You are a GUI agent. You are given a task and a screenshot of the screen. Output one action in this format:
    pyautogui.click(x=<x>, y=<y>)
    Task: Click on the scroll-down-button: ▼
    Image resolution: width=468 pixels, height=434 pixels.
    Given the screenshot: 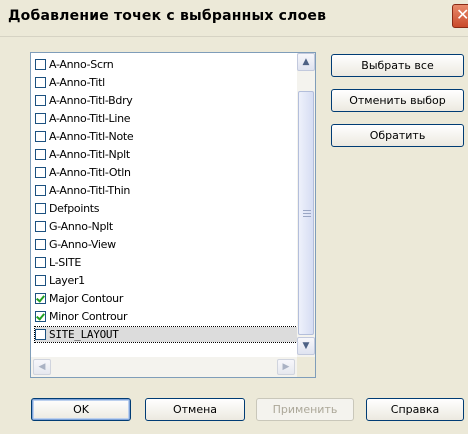 What is the action you would take?
    pyautogui.click(x=306, y=346)
    